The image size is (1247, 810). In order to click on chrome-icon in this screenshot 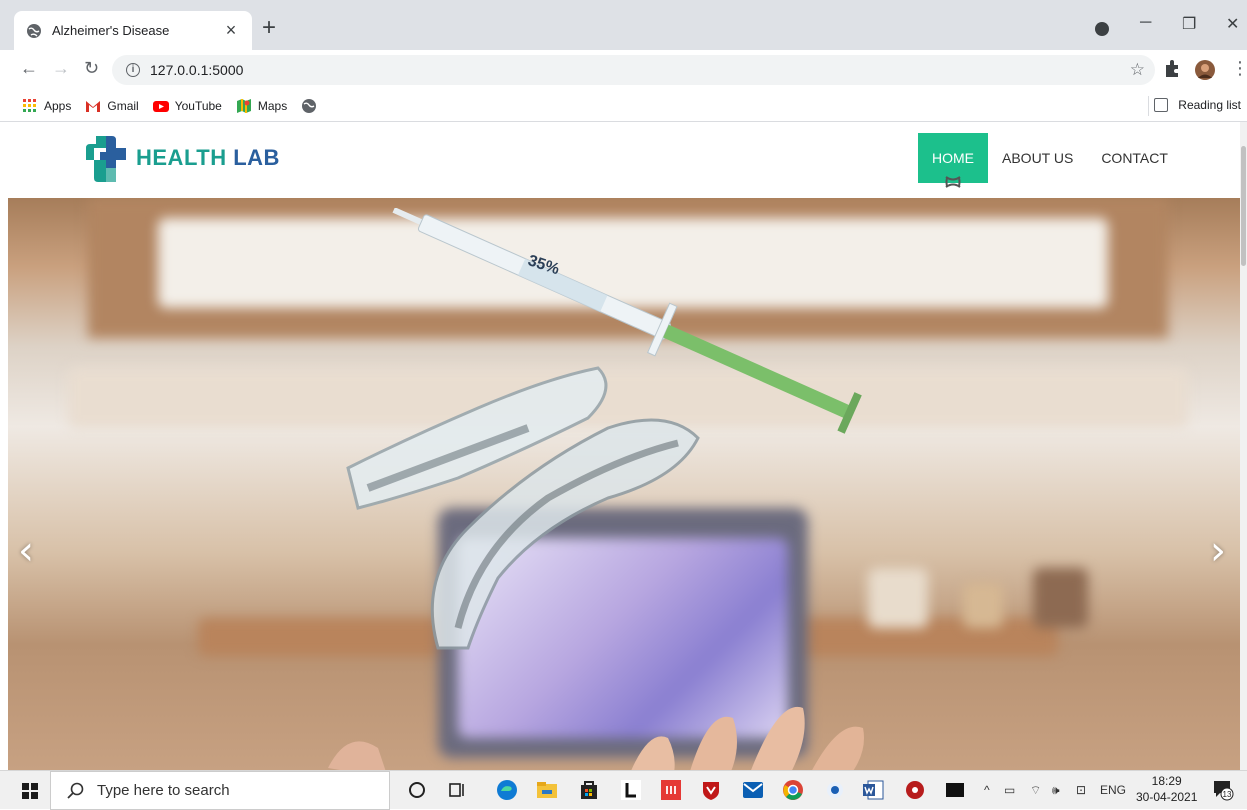, I will do `click(793, 790)`.